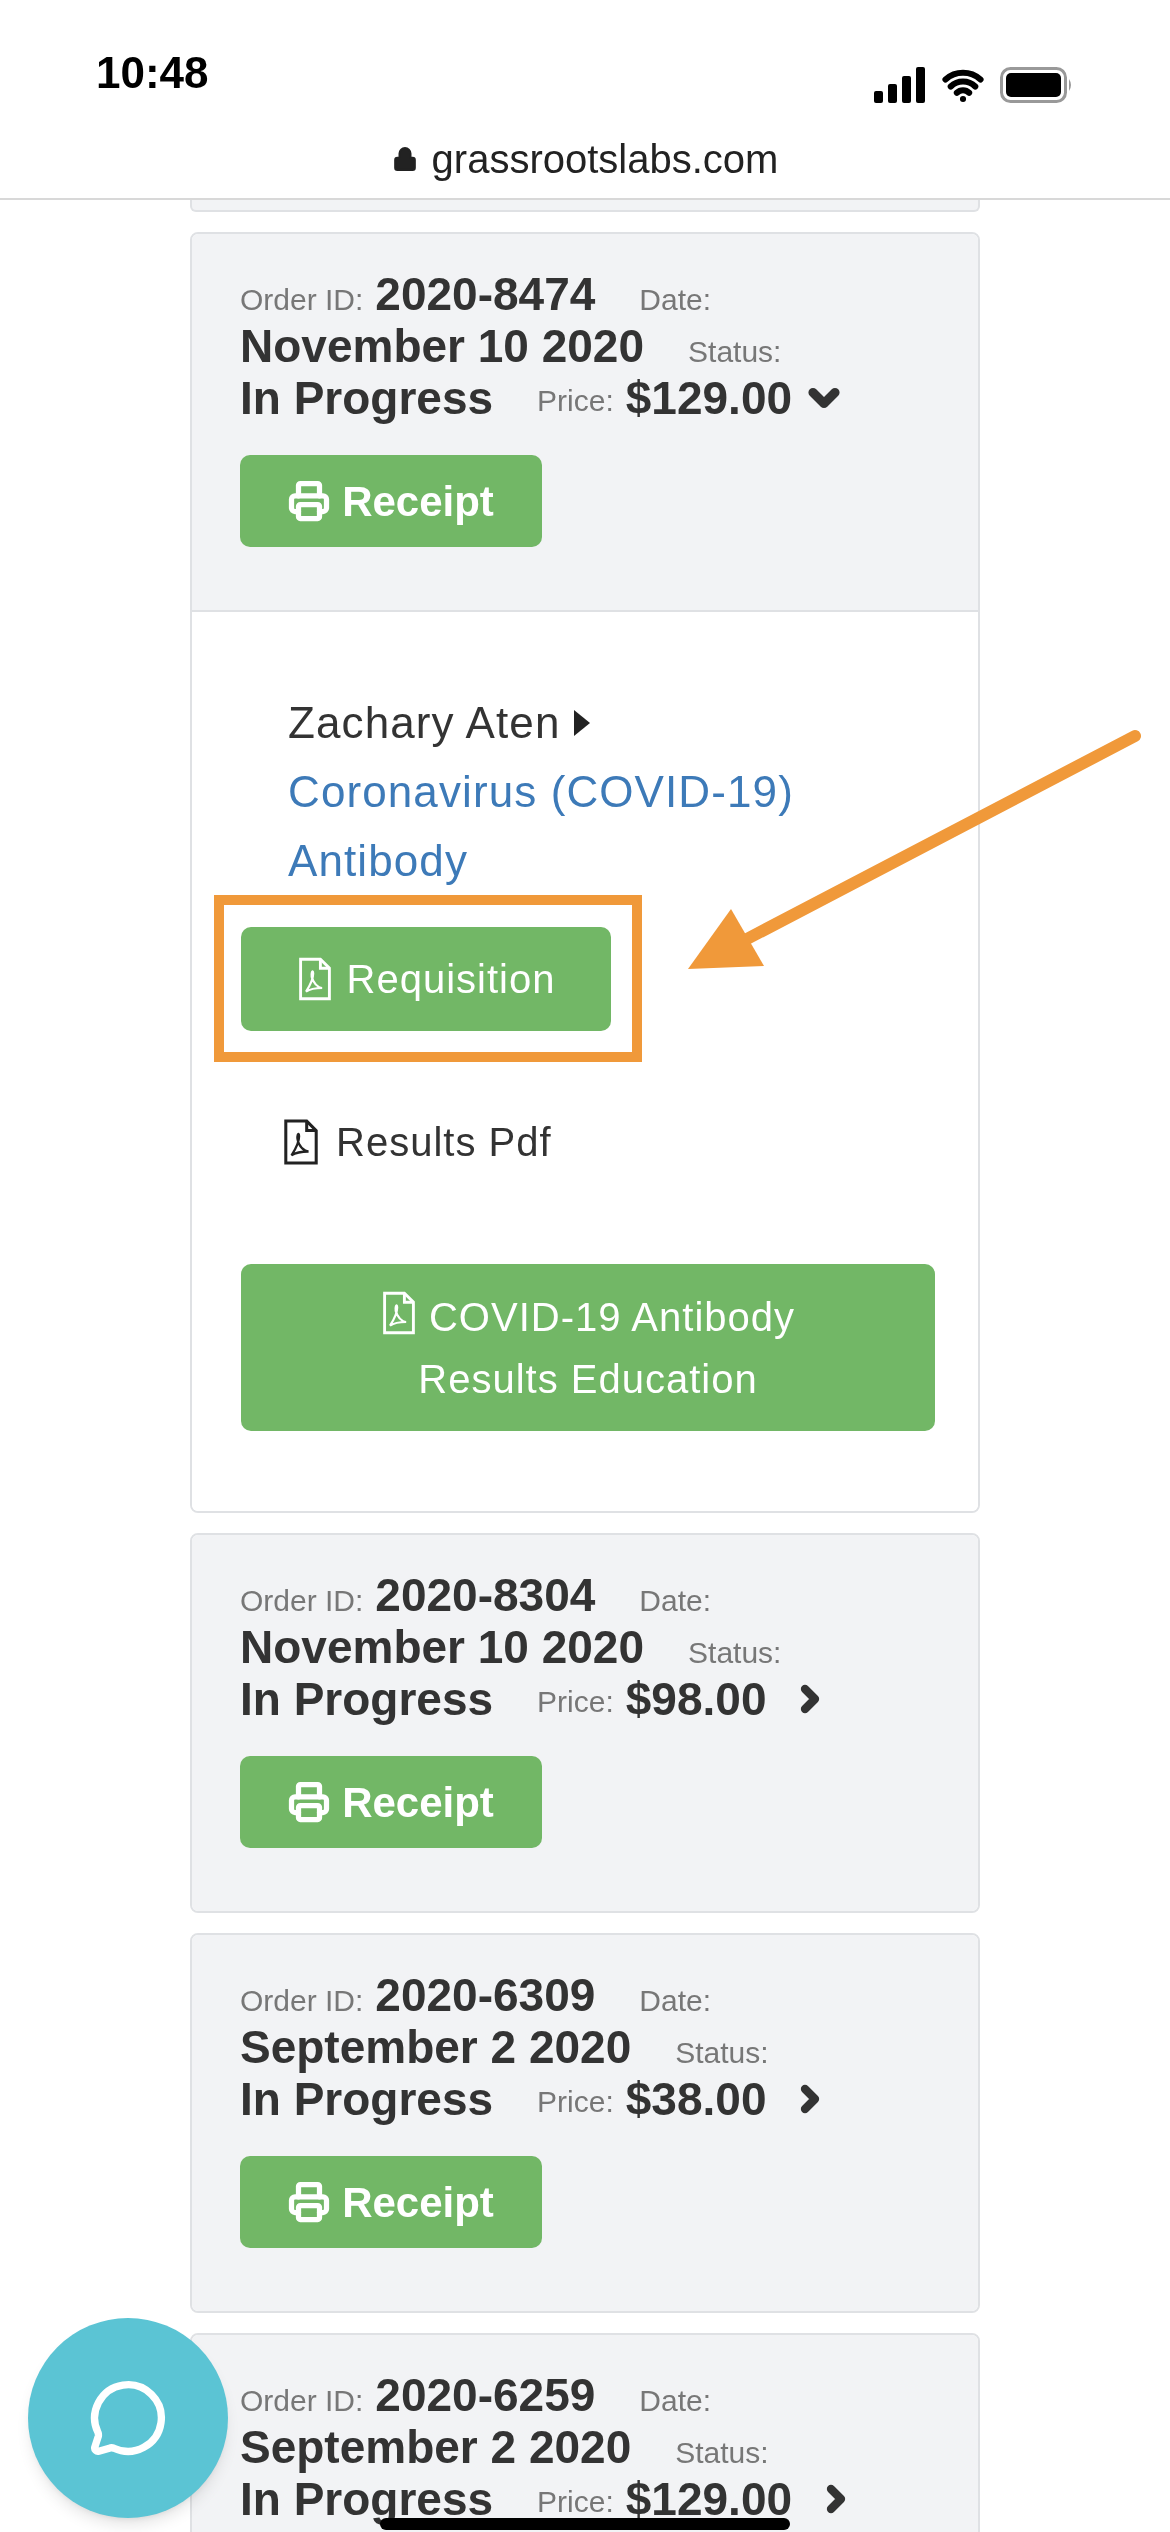 The width and height of the screenshot is (1170, 2532). I want to click on order-id: 2020-6309, so click(485, 1995).